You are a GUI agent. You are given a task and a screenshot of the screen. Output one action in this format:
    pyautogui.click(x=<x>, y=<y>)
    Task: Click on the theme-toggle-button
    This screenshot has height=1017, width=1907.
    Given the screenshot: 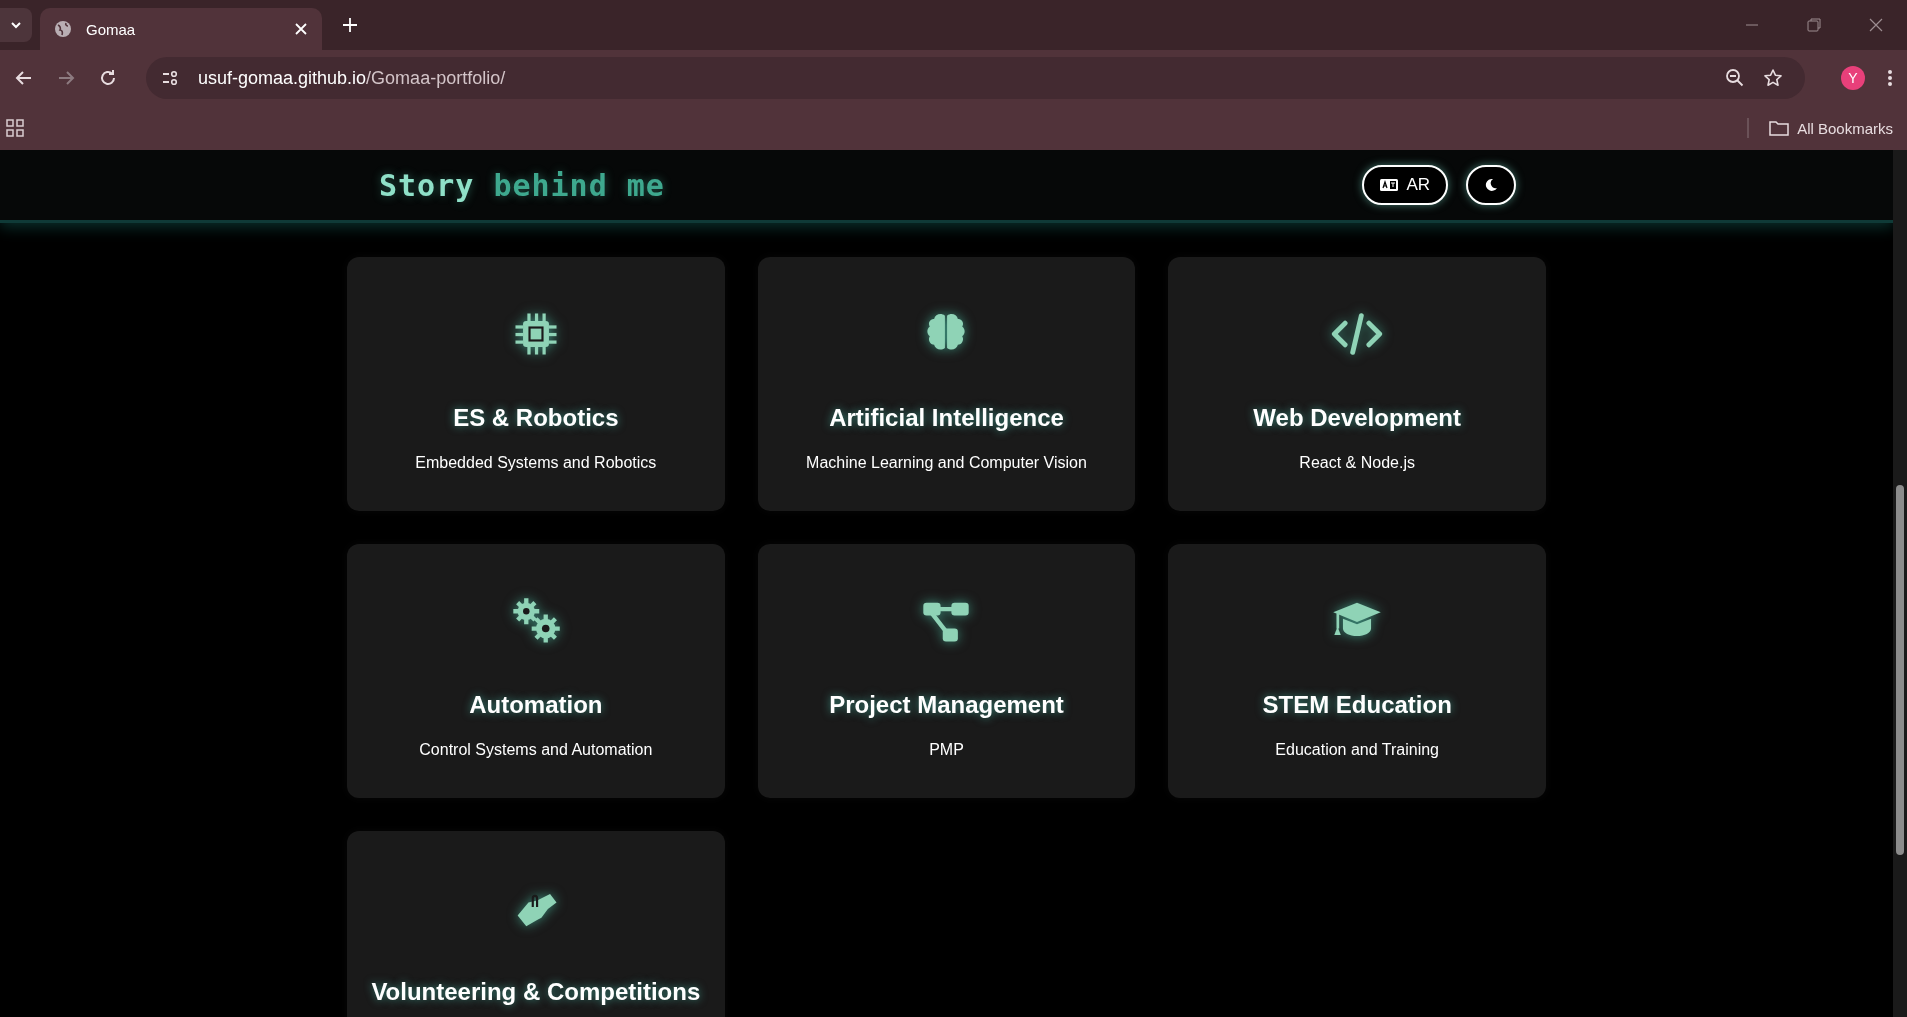 What is the action you would take?
    pyautogui.click(x=1491, y=185)
    